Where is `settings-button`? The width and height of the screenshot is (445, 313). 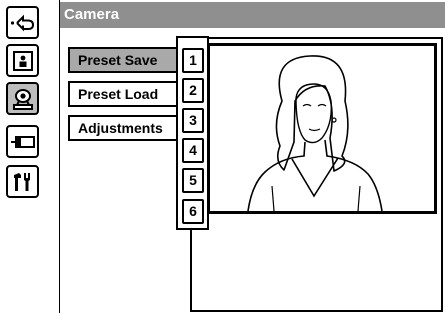 settings-button is located at coordinates (22, 181).